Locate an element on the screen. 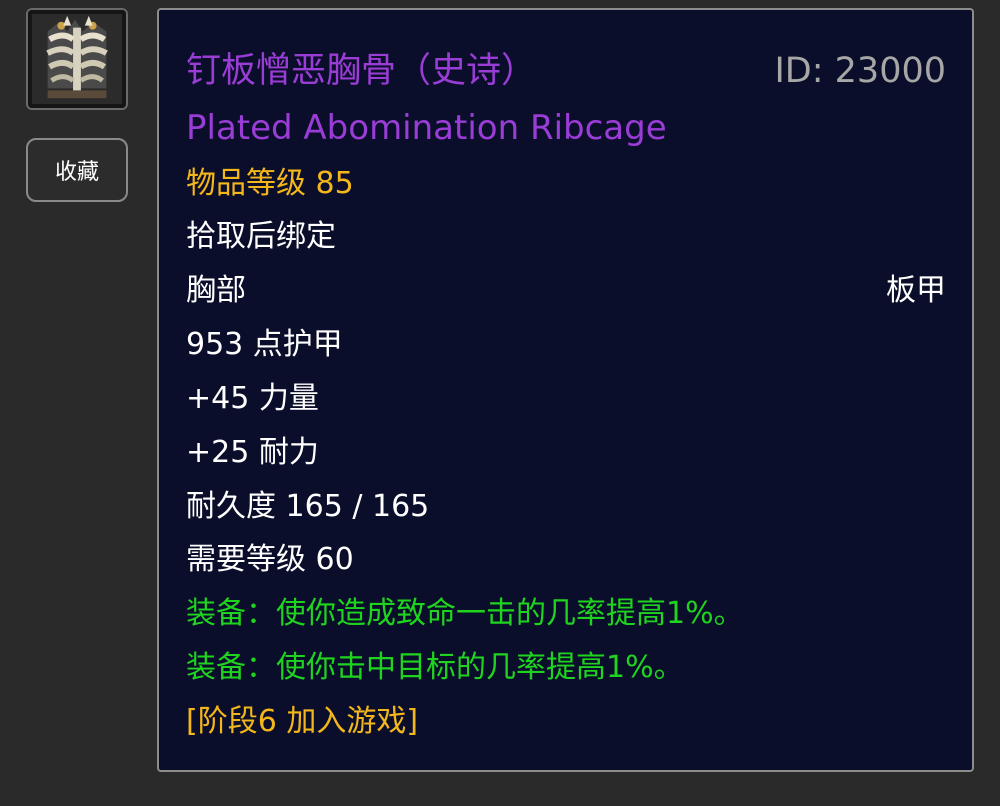  item-name-en: Plated Abomination Ribcage is located at coordinates (426, 128).